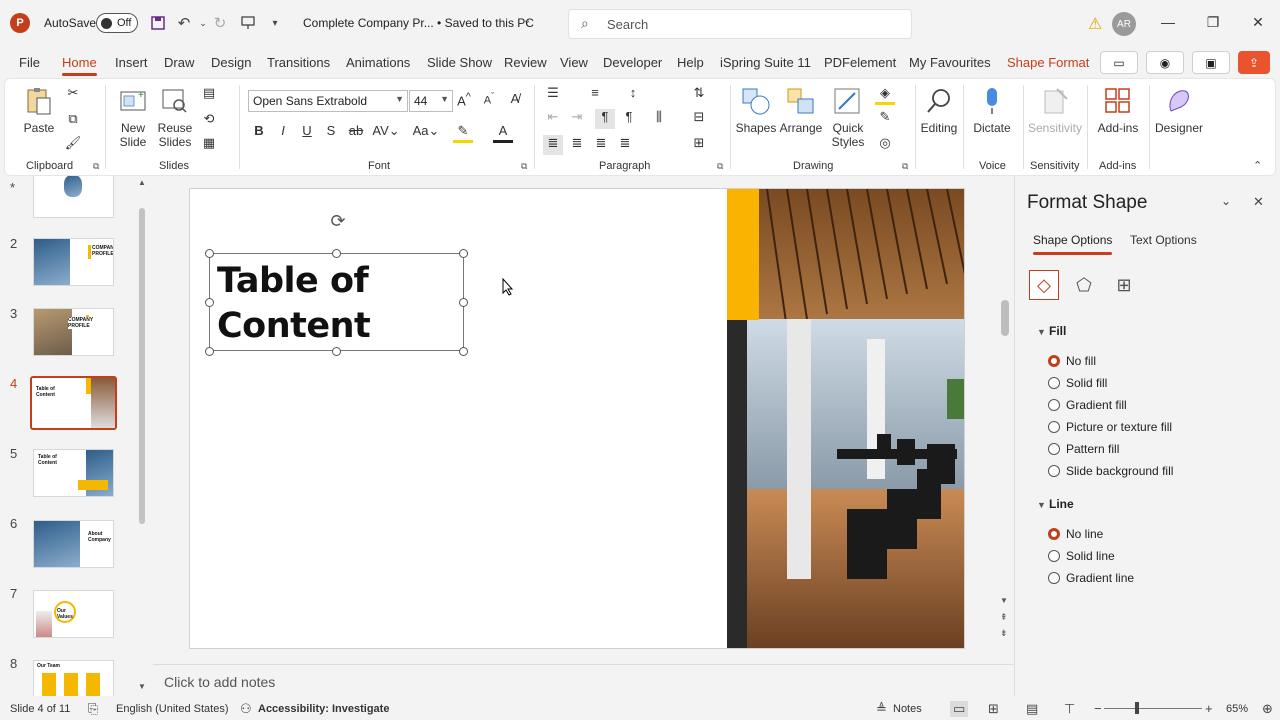 The height and width of the screenshot is (720, 1280). I want to click on present-icon, so click(248, 23).